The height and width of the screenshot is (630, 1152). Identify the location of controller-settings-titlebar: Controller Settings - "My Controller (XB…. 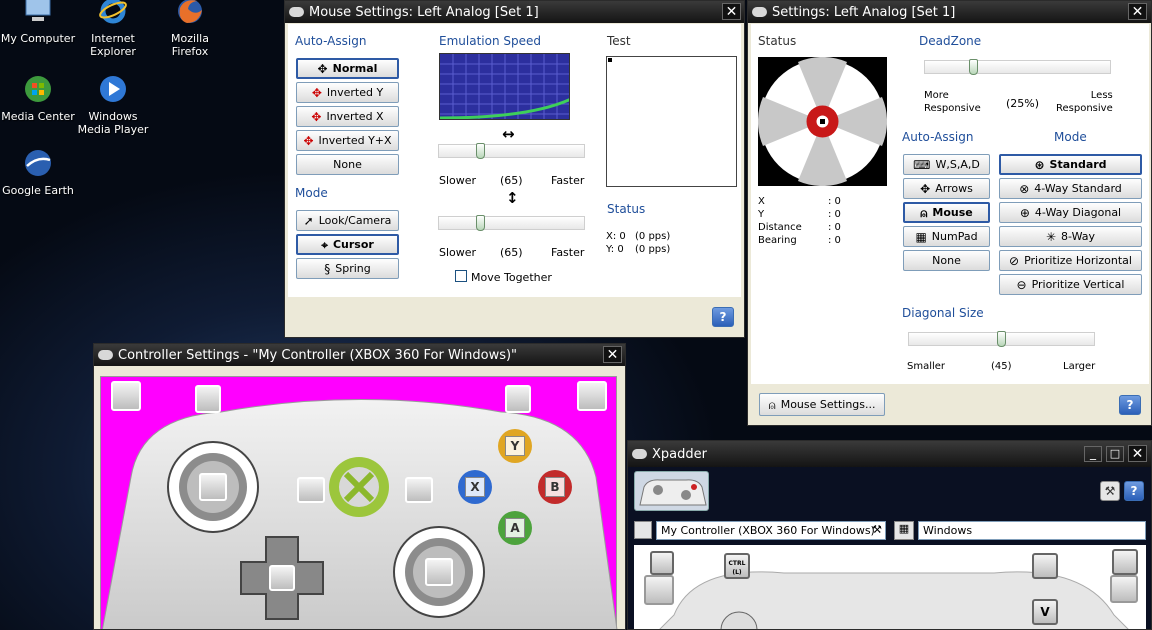
(359, 355).